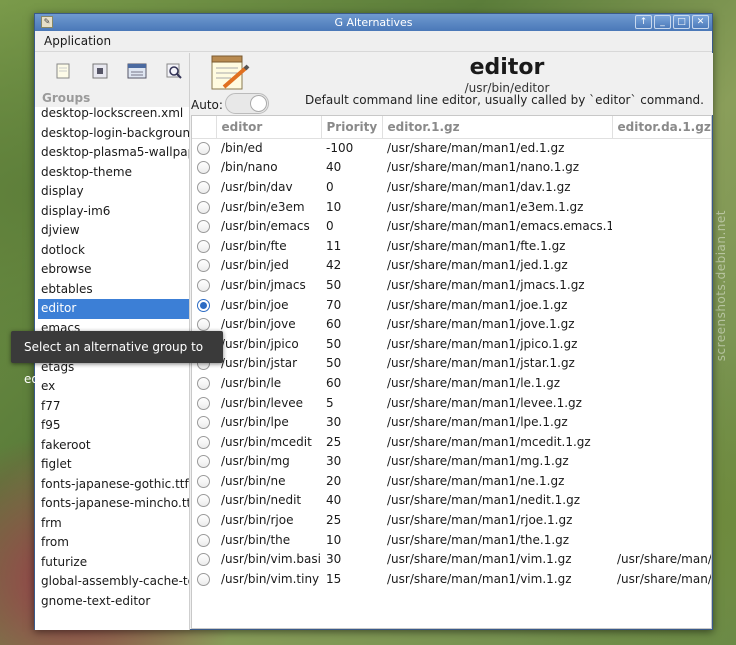 The height and width of the screenshot is (645, 736). What do you see at coordinates (112, 290) in the screenshot?
I see `group-item: ebtables` at bounding box center [112, 290].